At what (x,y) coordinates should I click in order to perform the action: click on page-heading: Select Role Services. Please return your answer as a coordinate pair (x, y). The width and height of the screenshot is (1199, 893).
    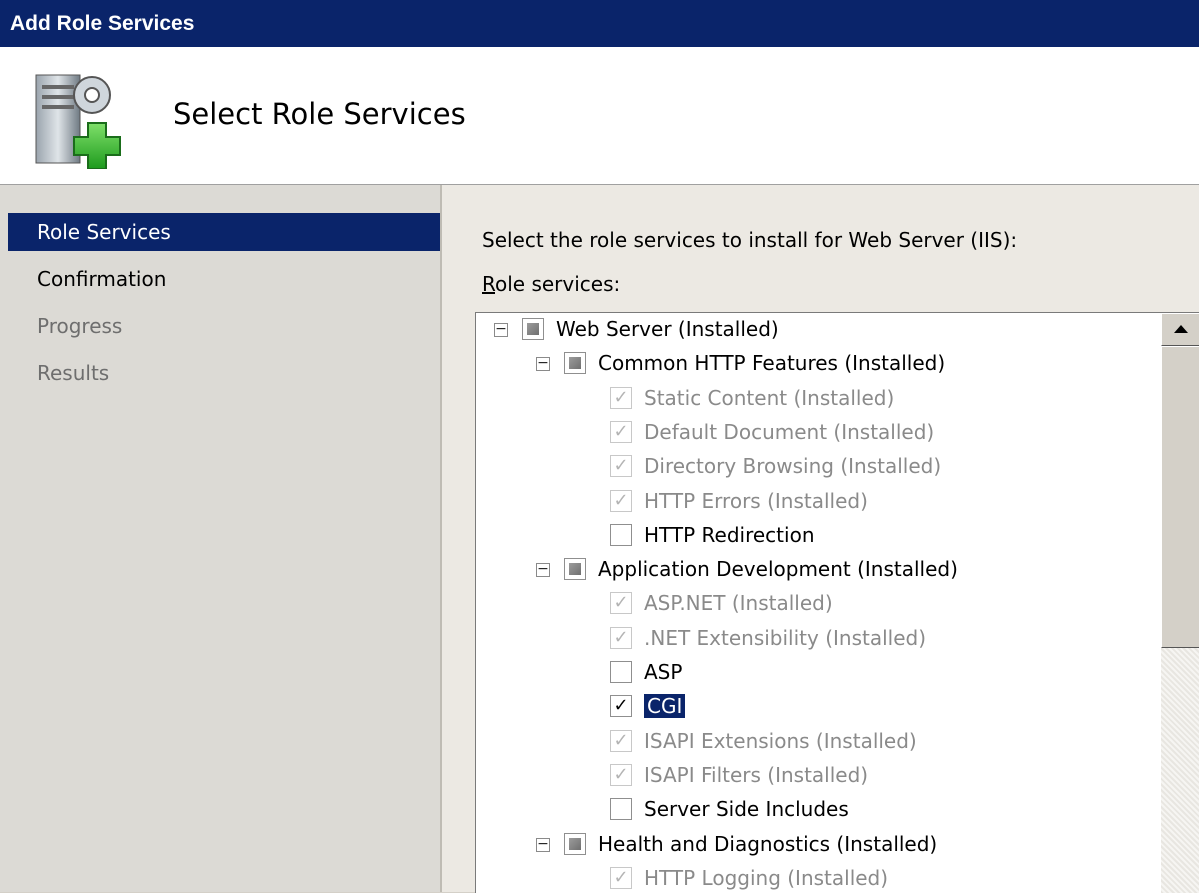
    Looking at the image, I should click on (319, 114).